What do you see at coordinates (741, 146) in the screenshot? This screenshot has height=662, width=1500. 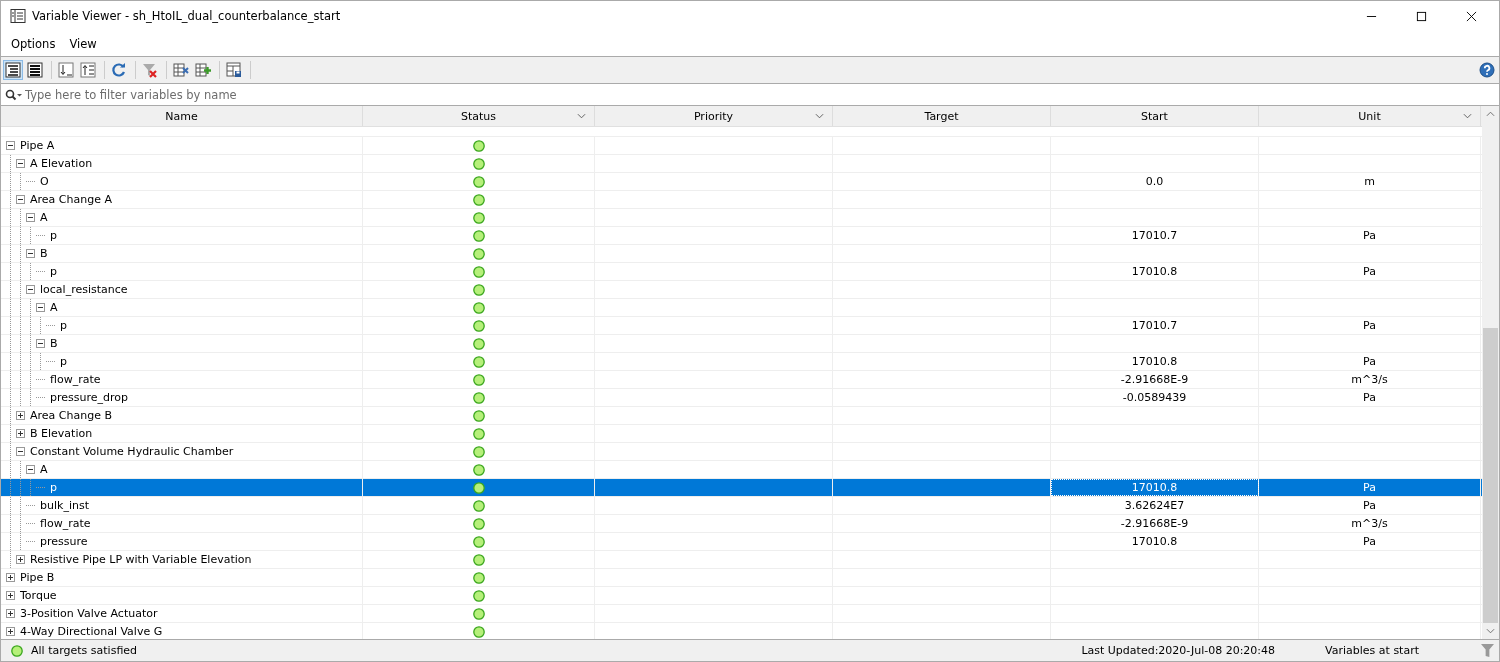 I see `table-row: Pipe A` at bounding box center [741, 146].